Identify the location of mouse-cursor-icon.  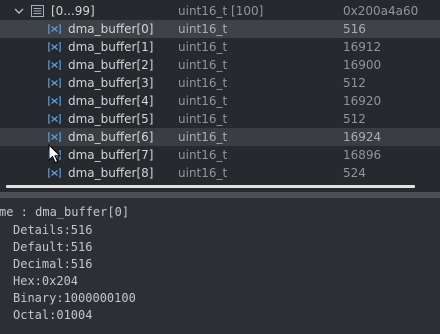
(55, 154).